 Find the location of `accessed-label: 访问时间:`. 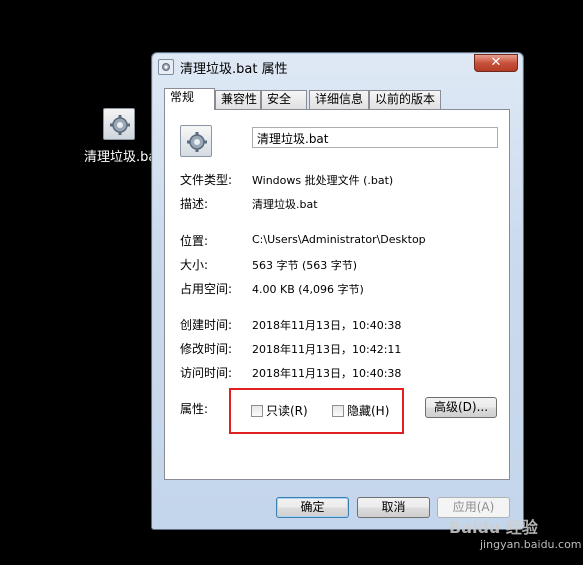

accessed-label: 访问时间: is located at coordinates (206, 373).